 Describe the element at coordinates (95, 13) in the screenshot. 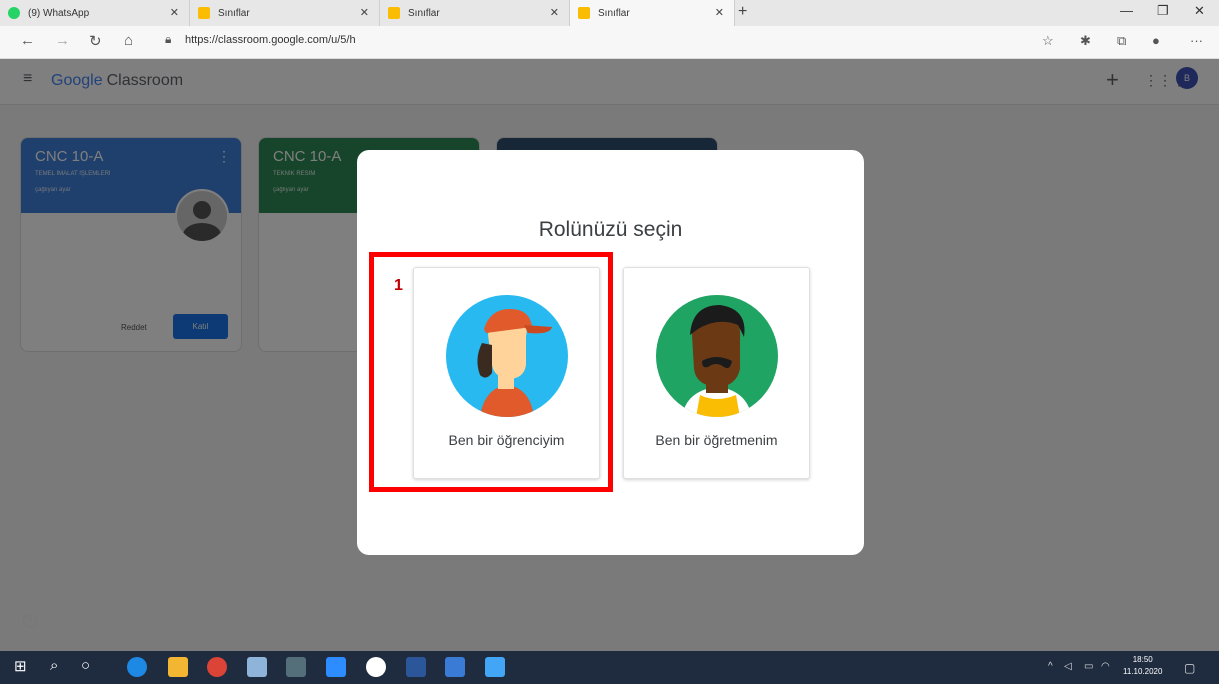

I see `browser-tab-whatsapp: (9) WhatsApp ✕` at that location.